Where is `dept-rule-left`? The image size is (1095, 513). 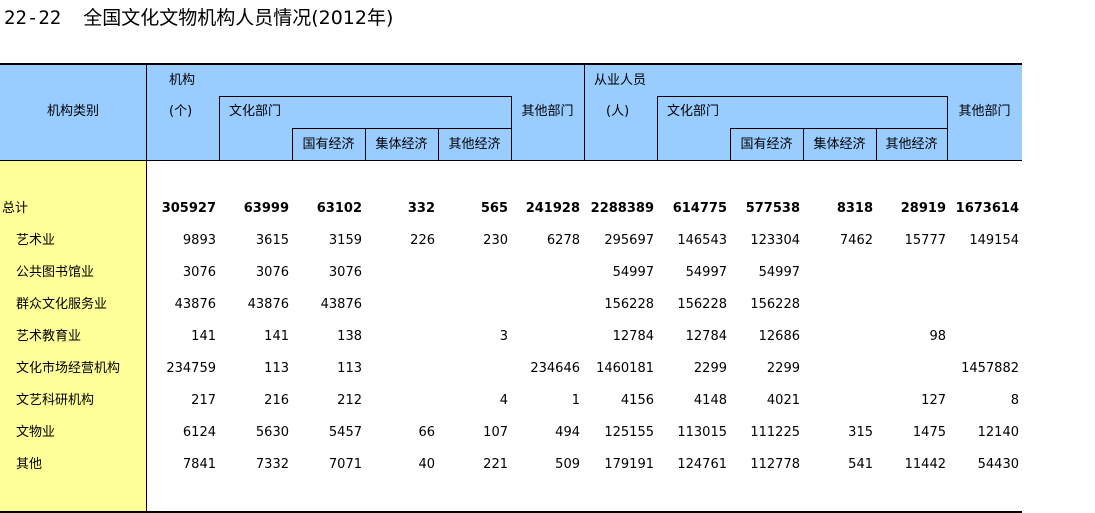
dept-rule-left is located at coordinates (365, 96).